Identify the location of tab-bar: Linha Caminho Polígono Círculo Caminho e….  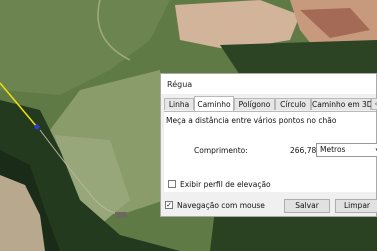
(270, 103).